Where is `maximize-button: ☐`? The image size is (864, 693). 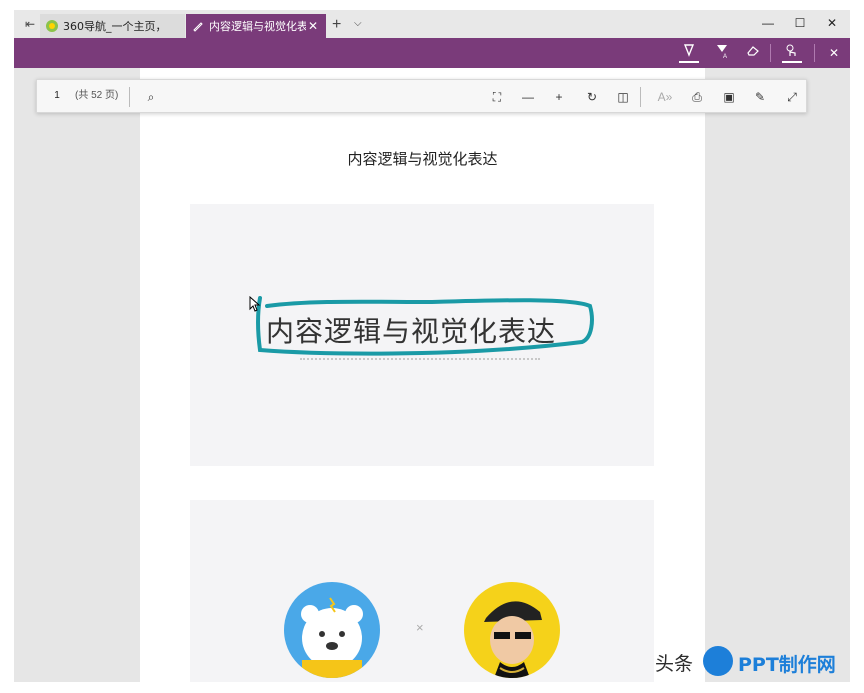 maximize-button: ☐ is located at coordinates (800, 23).